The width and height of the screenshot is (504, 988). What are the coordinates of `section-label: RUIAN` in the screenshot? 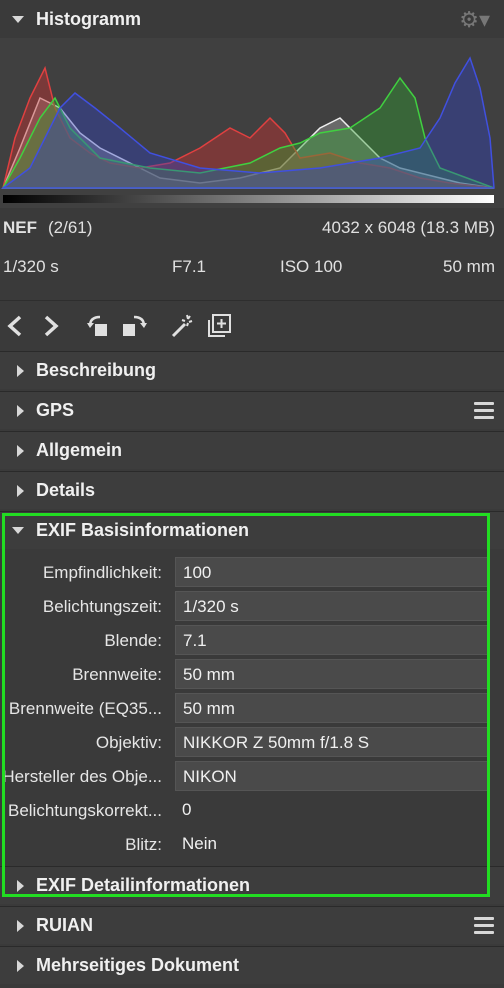 It's located at (64, 925).